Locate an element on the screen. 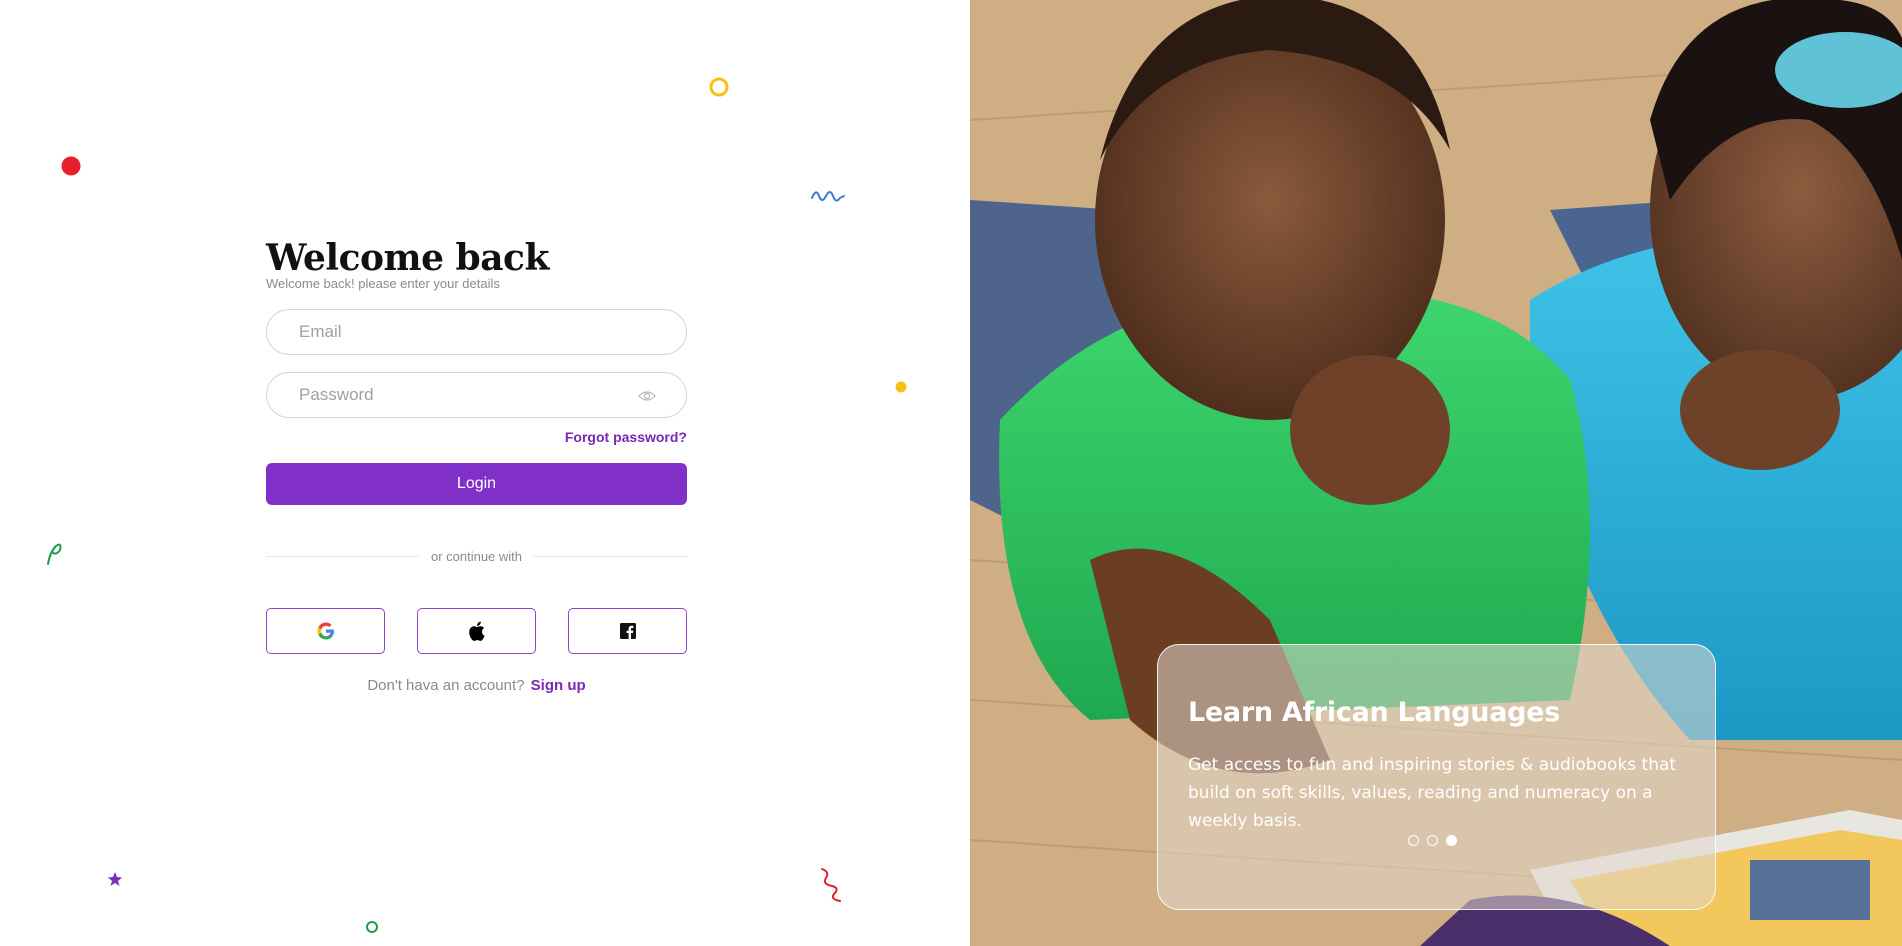 The width and height of the screenshot is (1902, 946). forgot-password-link: Forgot password? is located at coordinates (476, 437).